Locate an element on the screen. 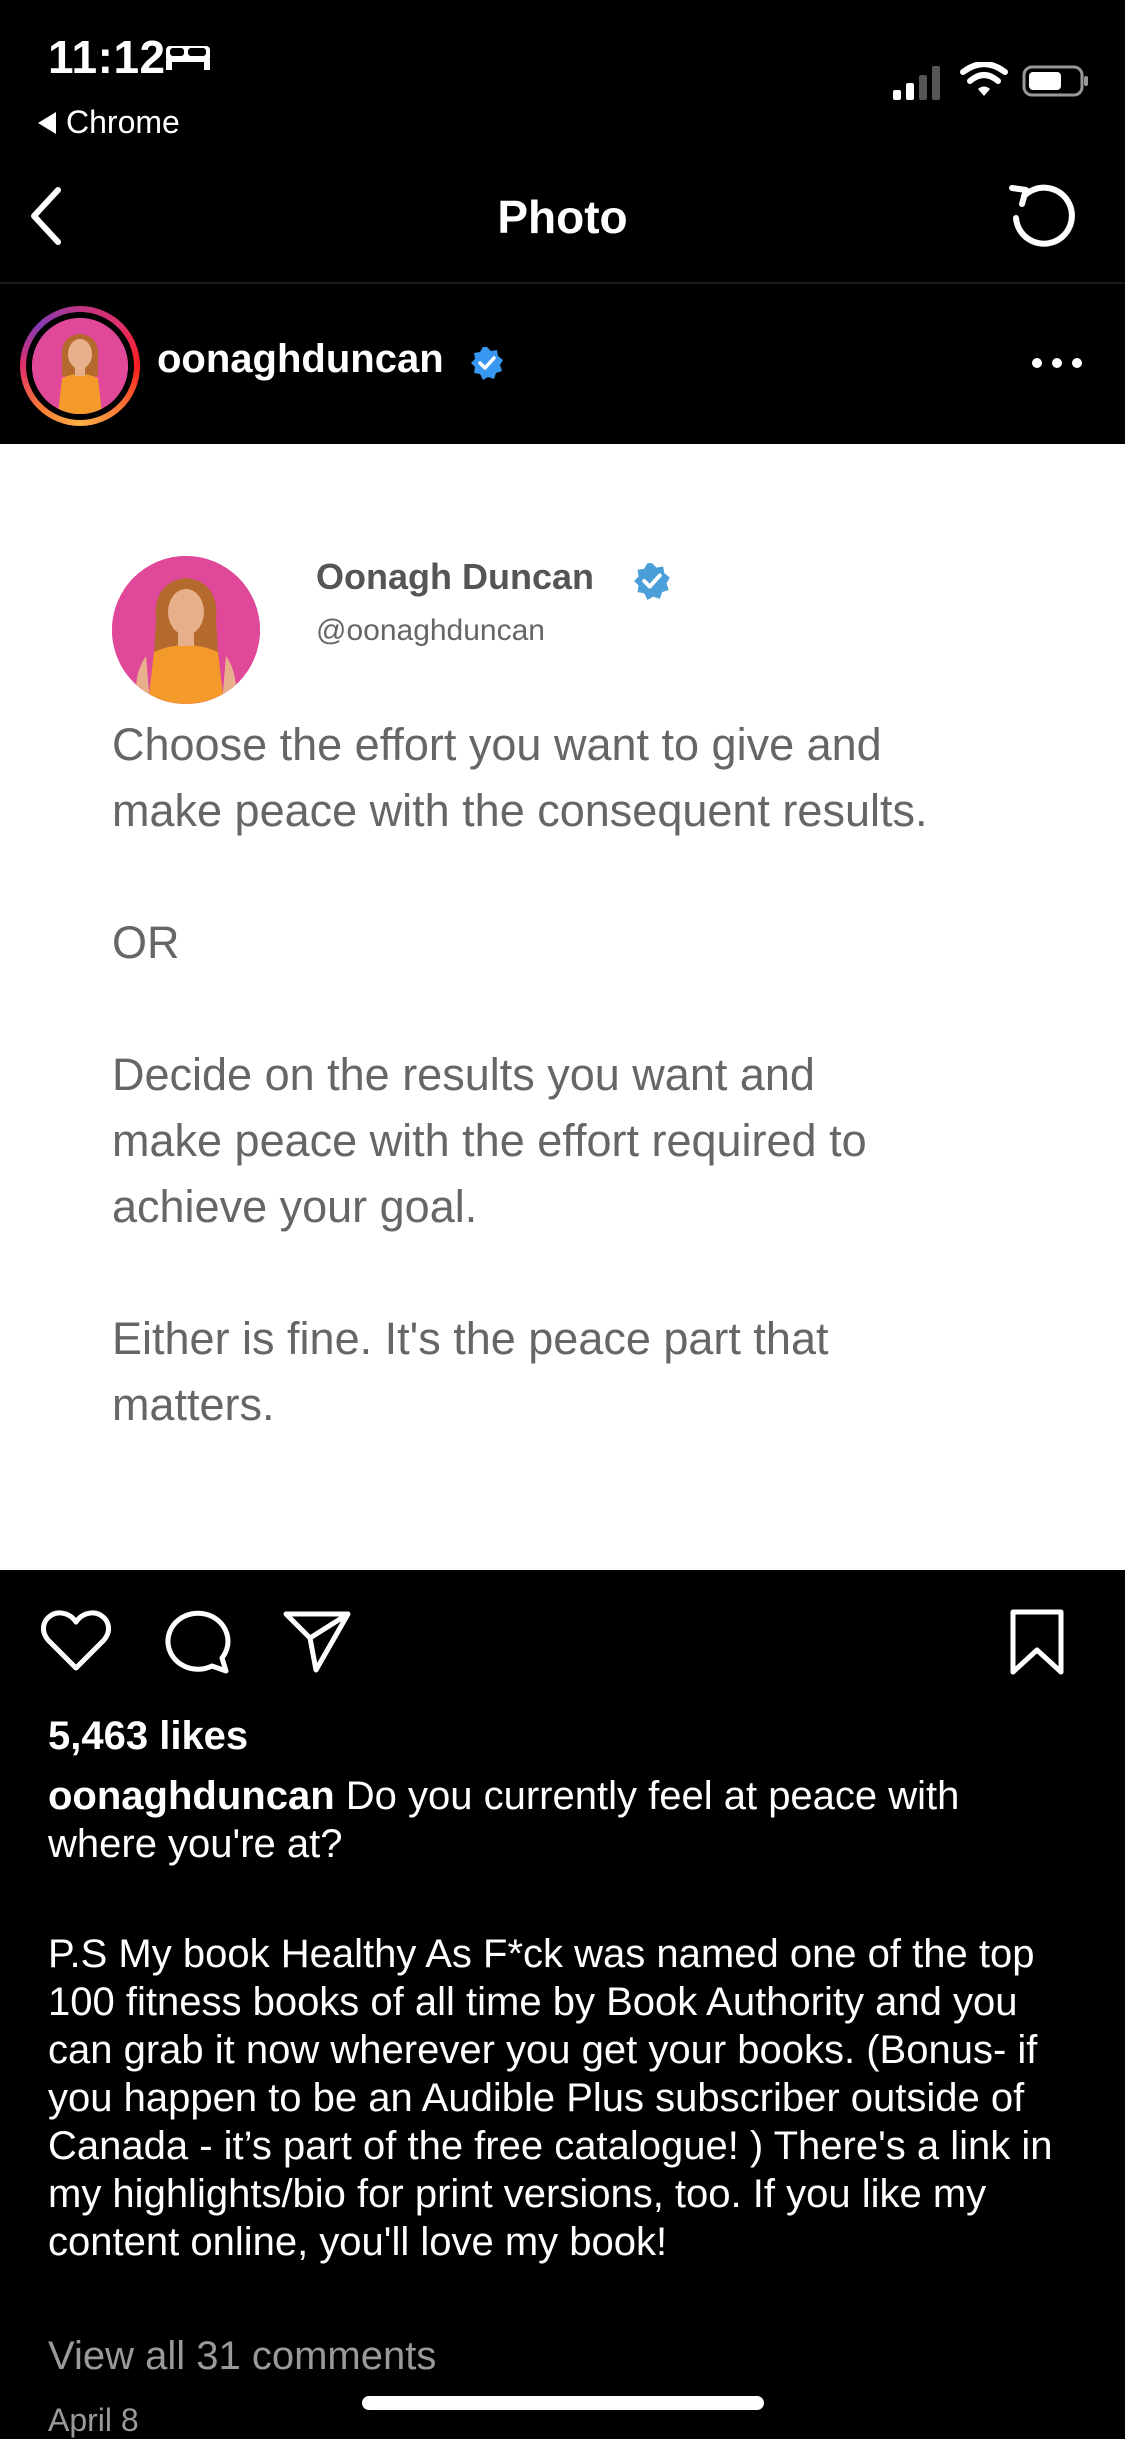  verified-badge-icon is located at coordinates (487, 363).